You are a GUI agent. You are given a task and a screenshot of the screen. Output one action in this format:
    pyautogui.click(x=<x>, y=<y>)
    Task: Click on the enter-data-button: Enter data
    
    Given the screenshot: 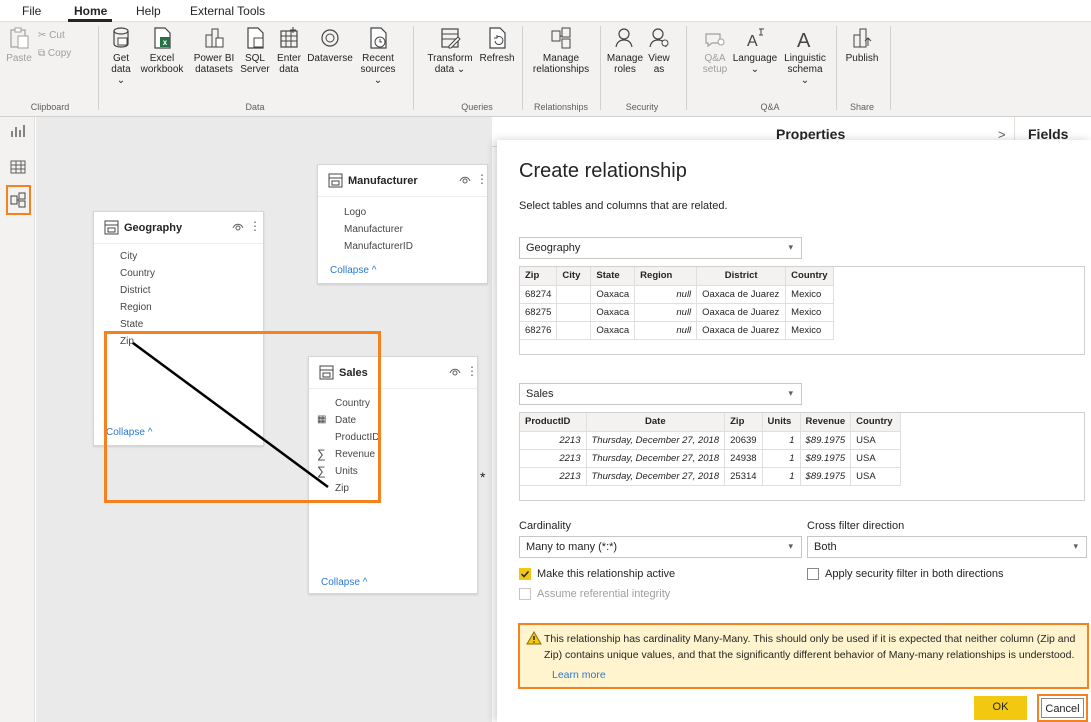 What is the action you would take?
    pyautogui.click(x=289, y=50)
    